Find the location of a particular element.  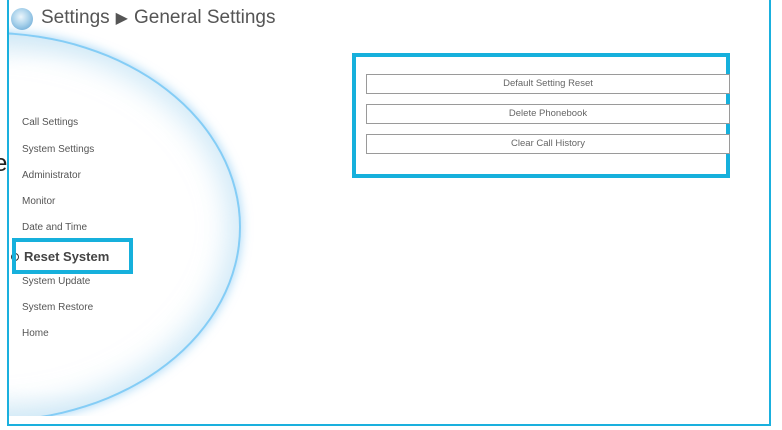

arc-mask is located at coordinates (389, 420).